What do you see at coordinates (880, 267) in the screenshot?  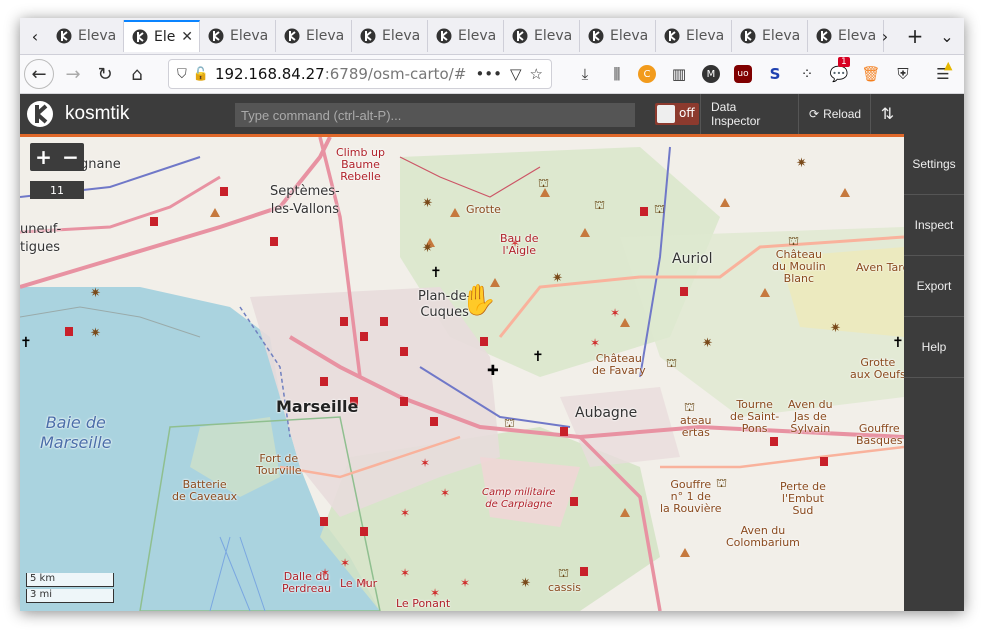 I see `map-label-aven-tard: Aven Tard` at bounding box center [880, 267].